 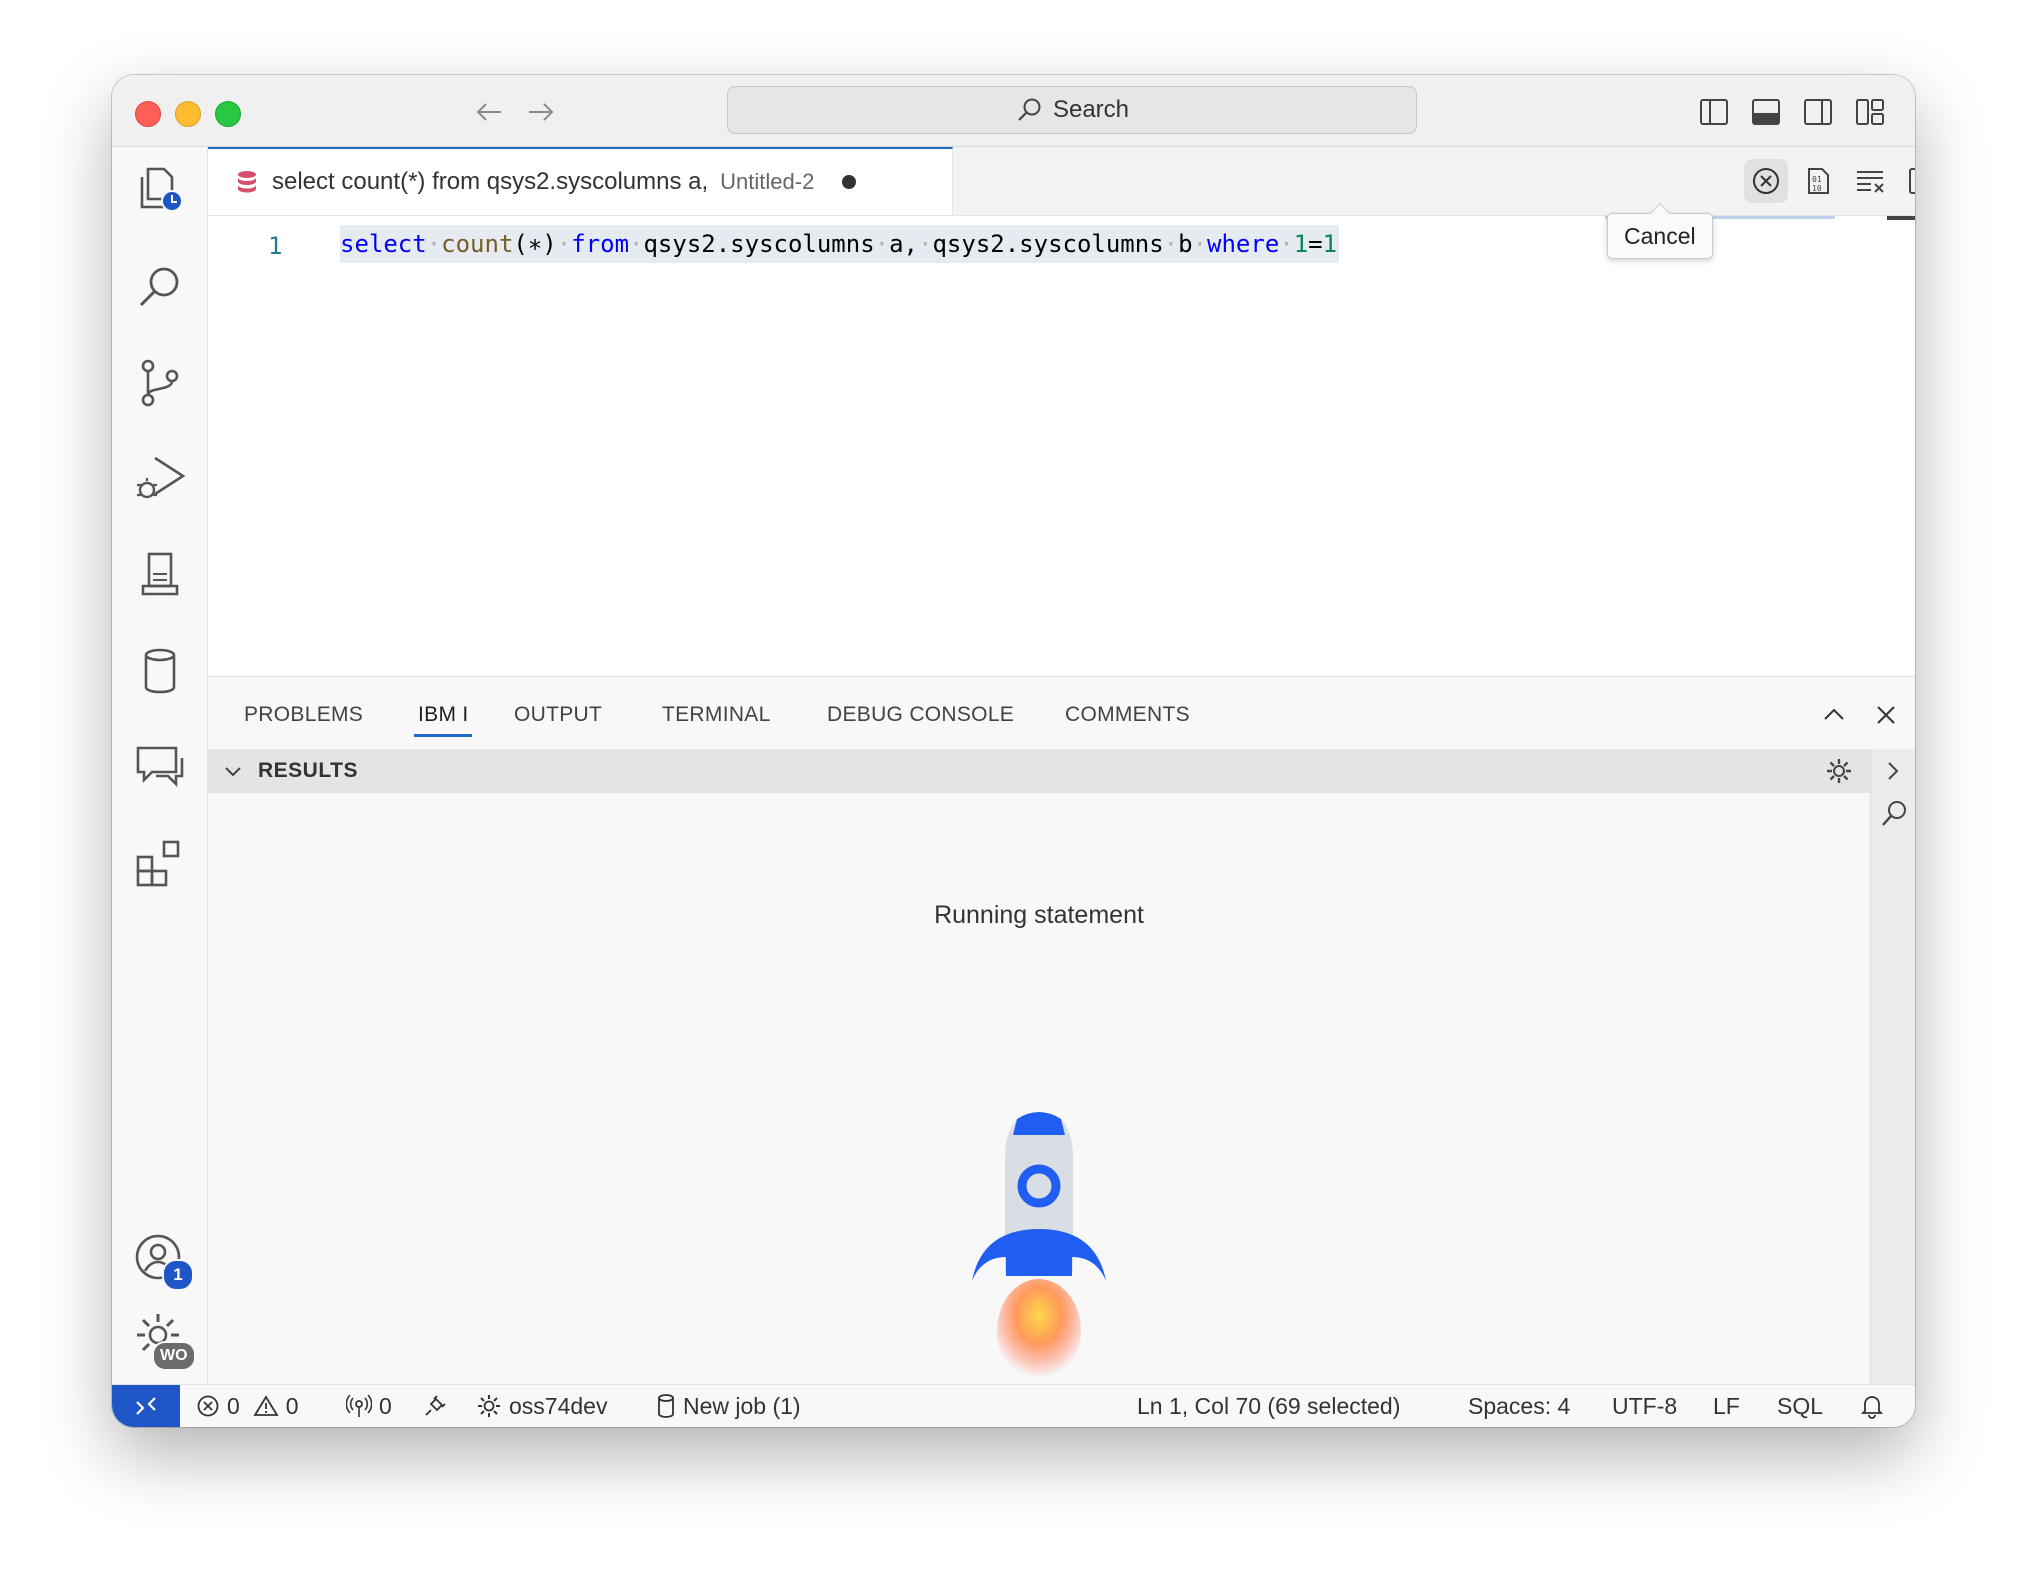 I want to click on tab-description: Untitled-2, so click(x=767, y=181).